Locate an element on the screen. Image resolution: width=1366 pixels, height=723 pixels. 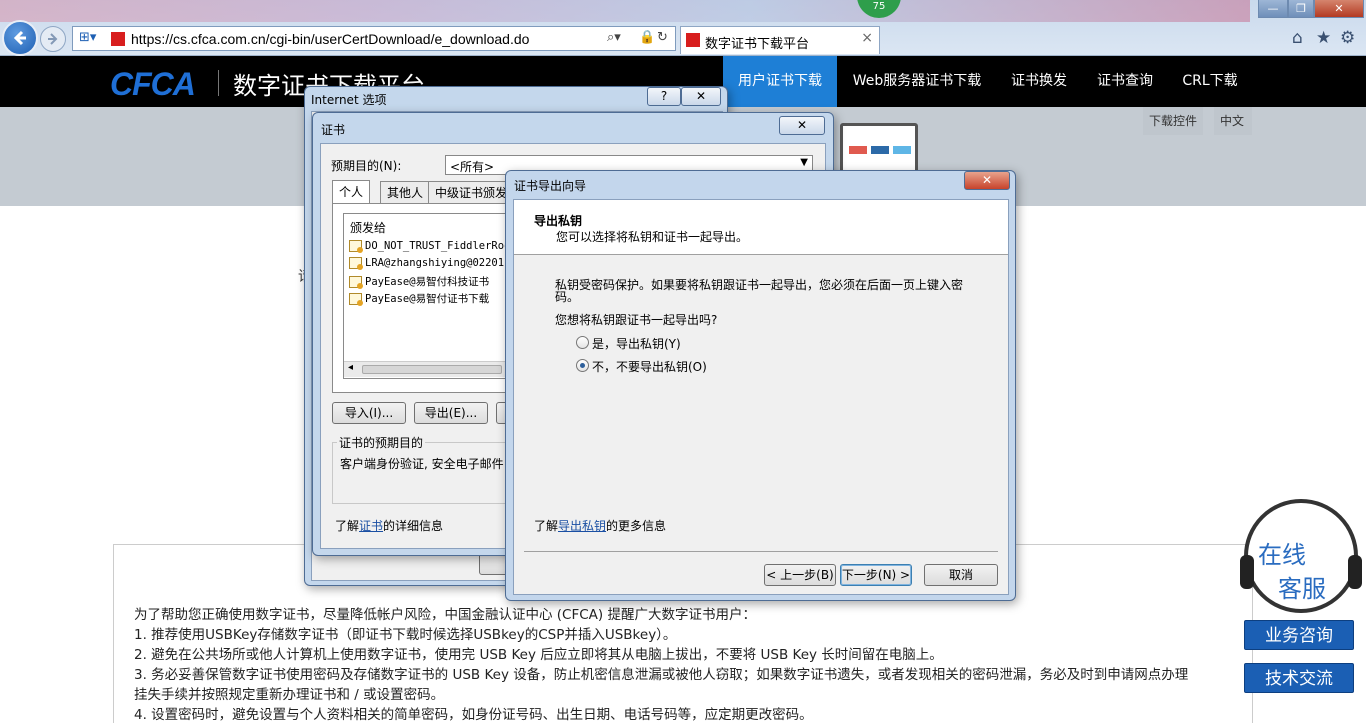
download-plugin-button: 下载控件 is located at coordinates (1173, 121).